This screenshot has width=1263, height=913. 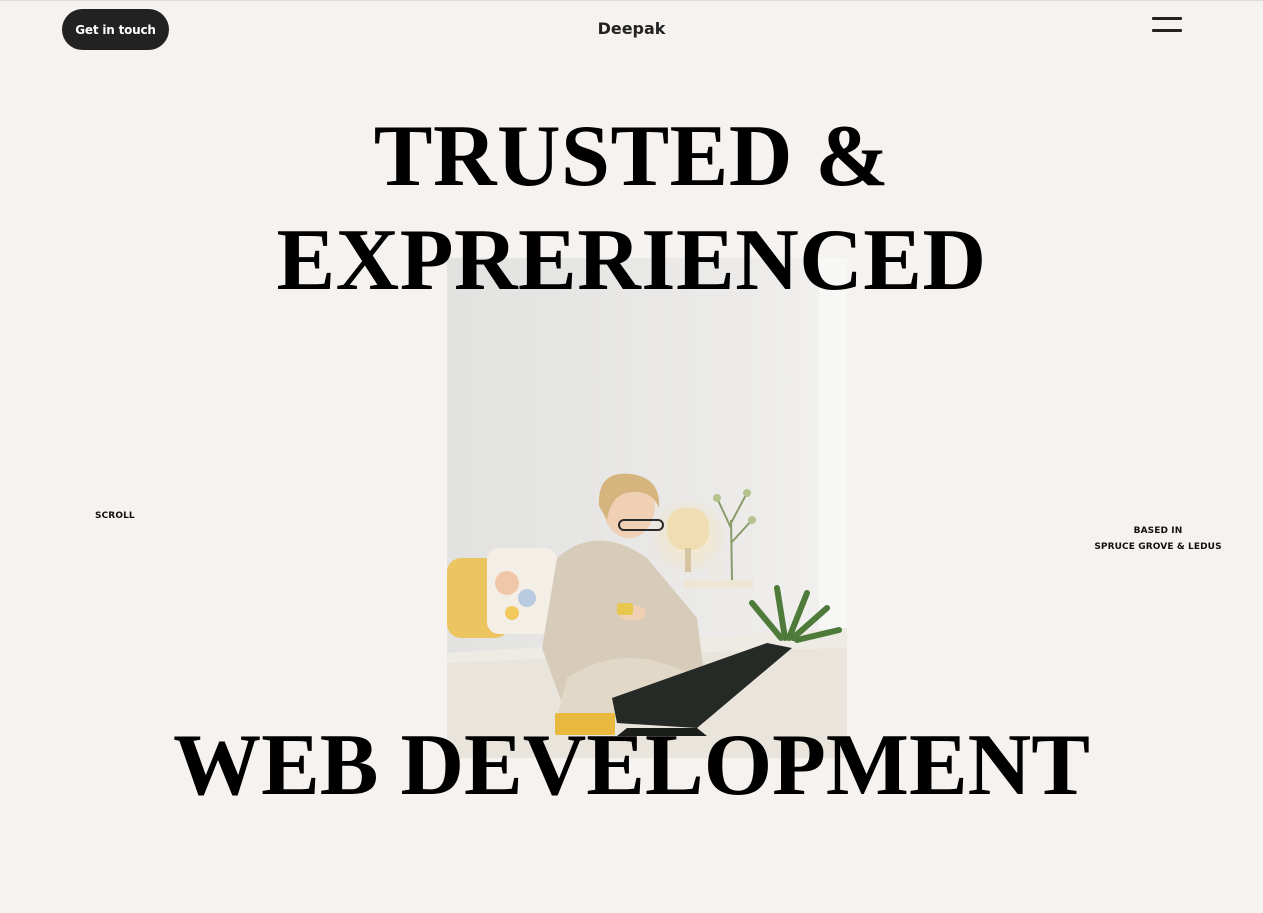 I want to click on location-value: SPRUCE GROVE & LEDUS, so click(x=1158, y=547).